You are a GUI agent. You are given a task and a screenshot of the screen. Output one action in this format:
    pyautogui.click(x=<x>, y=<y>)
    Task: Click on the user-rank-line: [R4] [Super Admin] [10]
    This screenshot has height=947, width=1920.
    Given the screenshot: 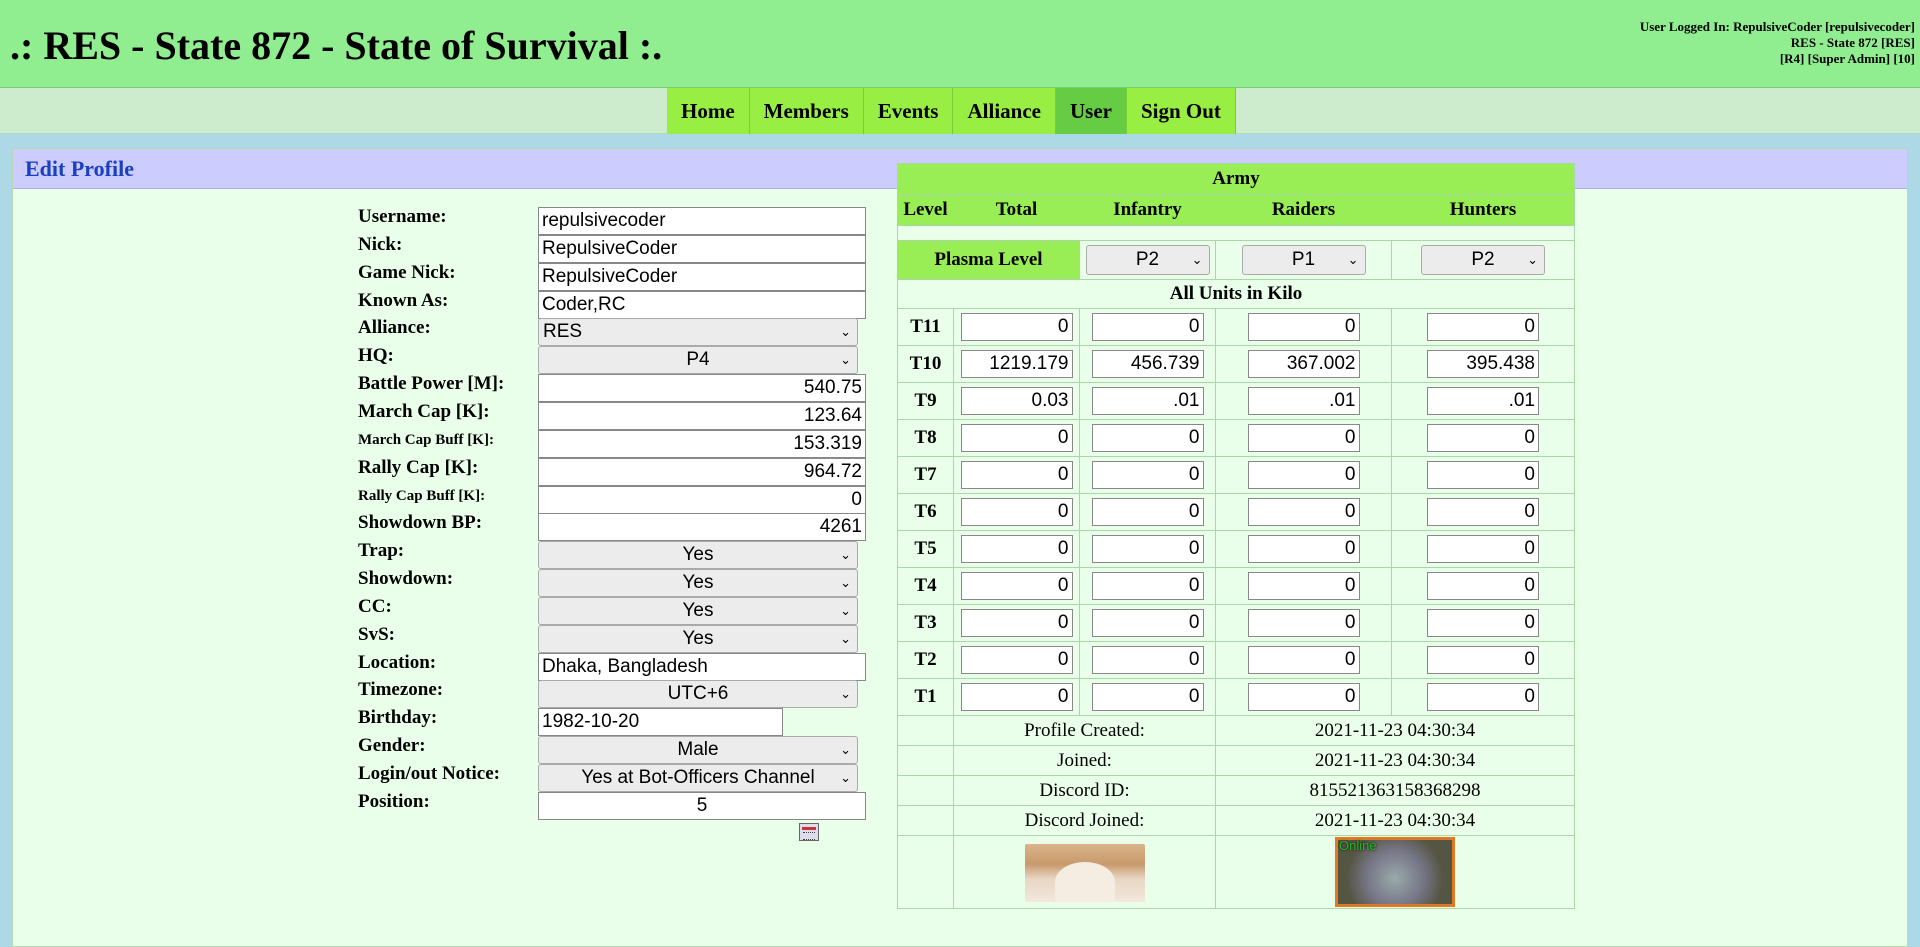 What is the action you would take?
    pyautogui.click(x=1847, y=58)
    